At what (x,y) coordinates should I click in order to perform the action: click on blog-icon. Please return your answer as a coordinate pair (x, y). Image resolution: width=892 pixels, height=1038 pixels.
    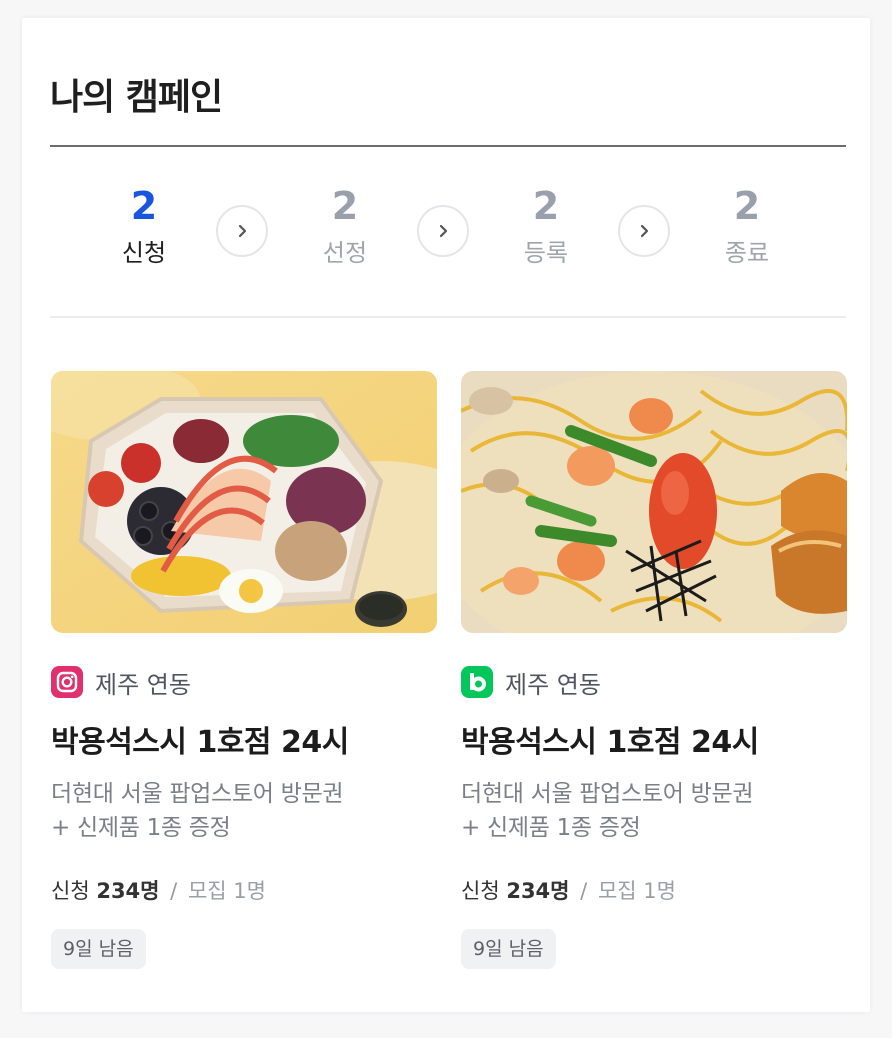
    Looking at the image, I should click on (477, 682).